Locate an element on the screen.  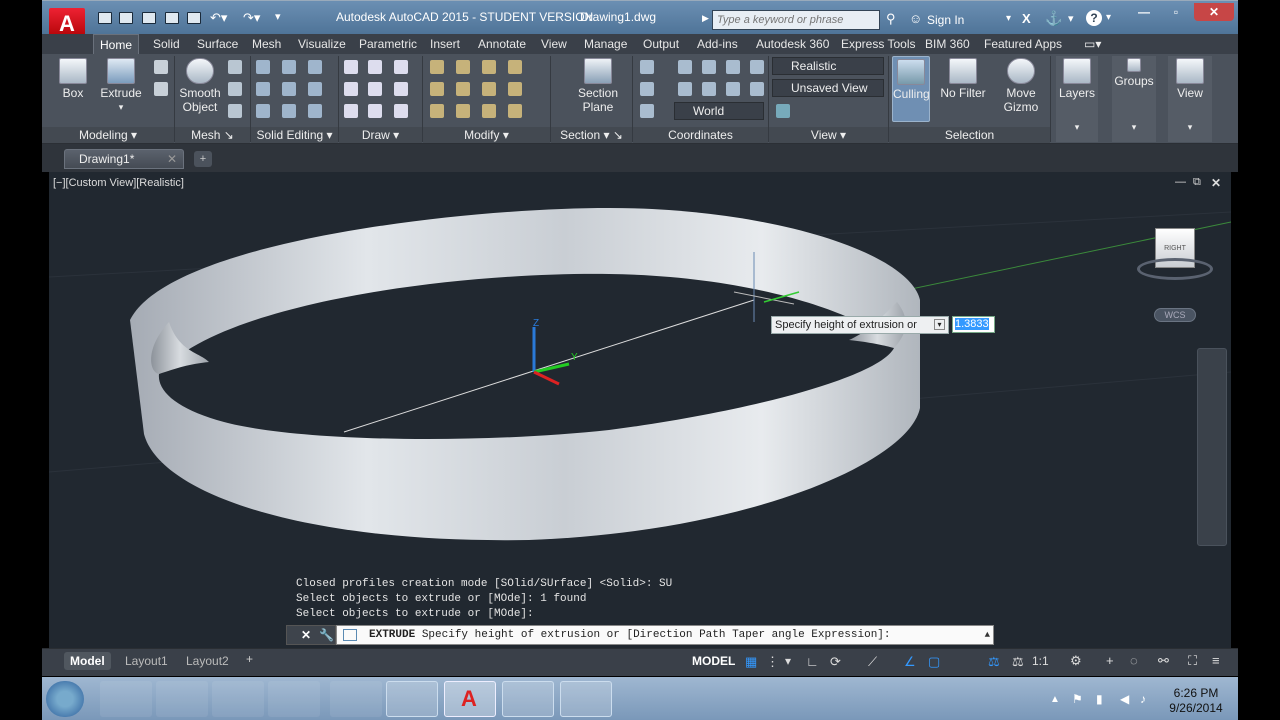
ribbon-minimize-icon: ▭▾ is located at coordinates (1092, 44).